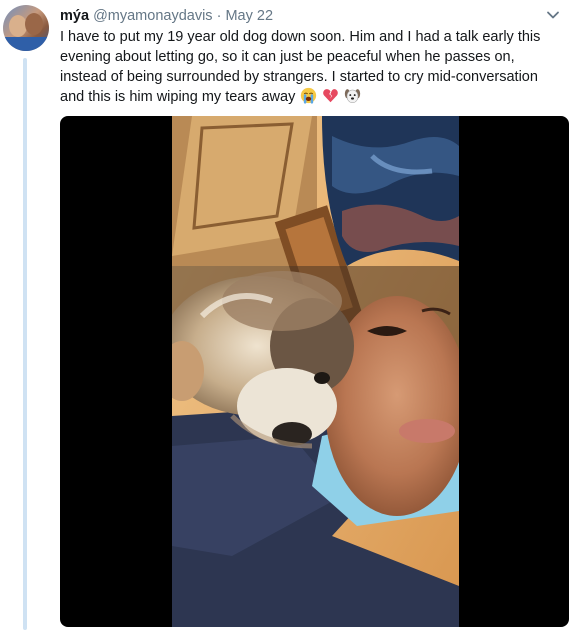 The width and height of the screenshot is (572, 630). I want to click on avatar-face-right, so click(34, 24).